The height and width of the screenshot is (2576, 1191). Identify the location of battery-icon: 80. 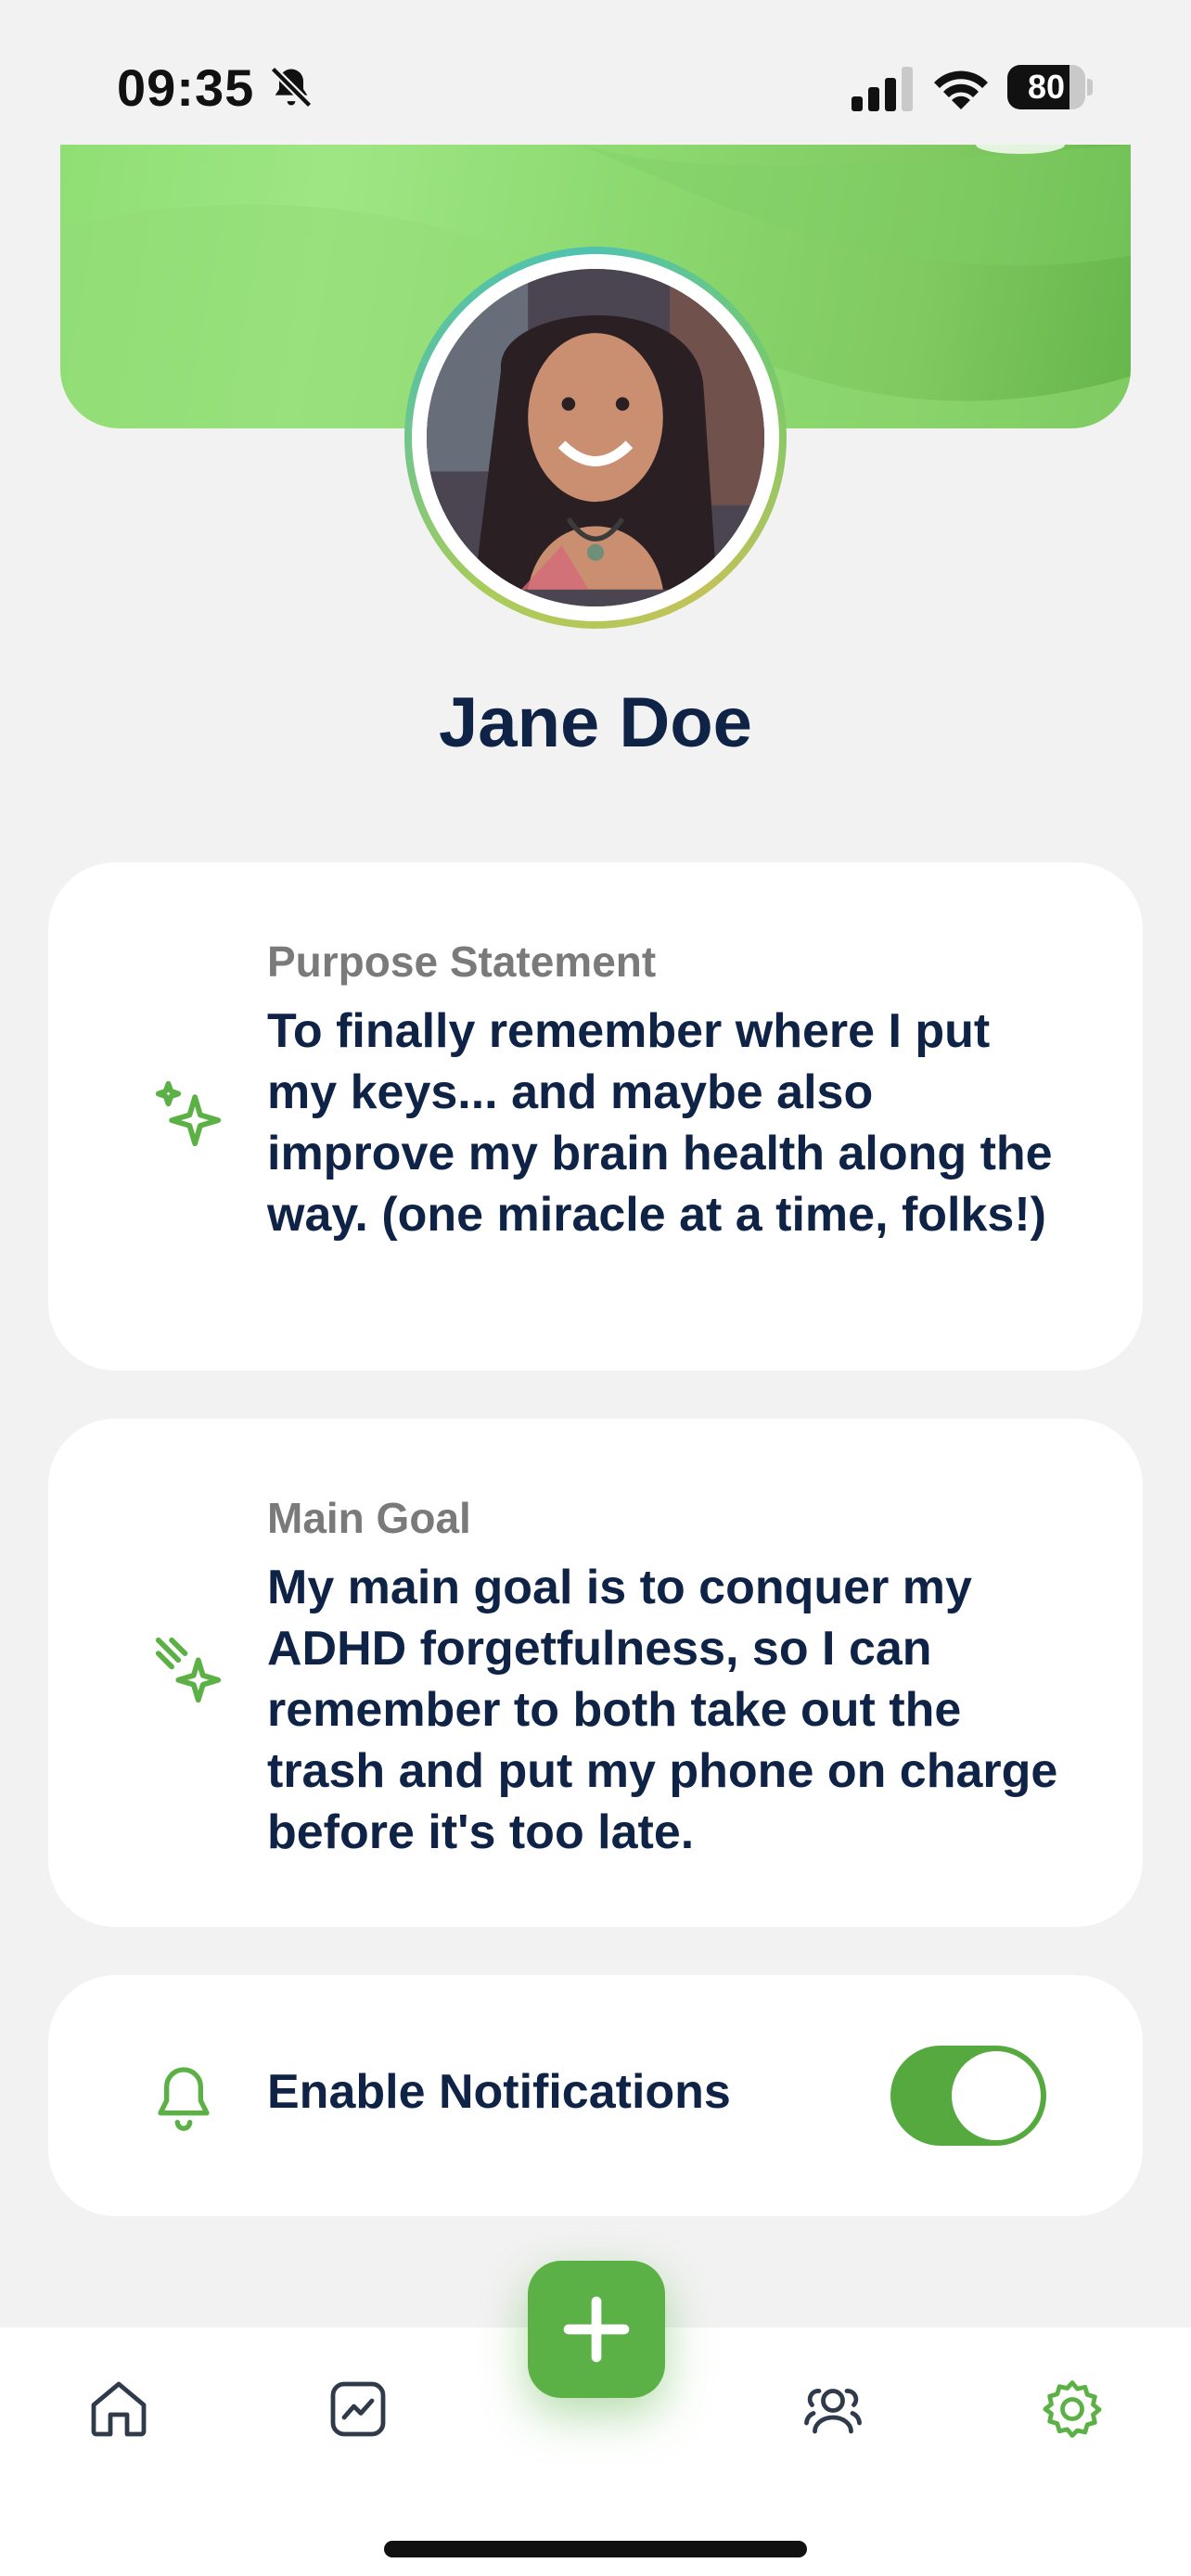
(1050, 87).